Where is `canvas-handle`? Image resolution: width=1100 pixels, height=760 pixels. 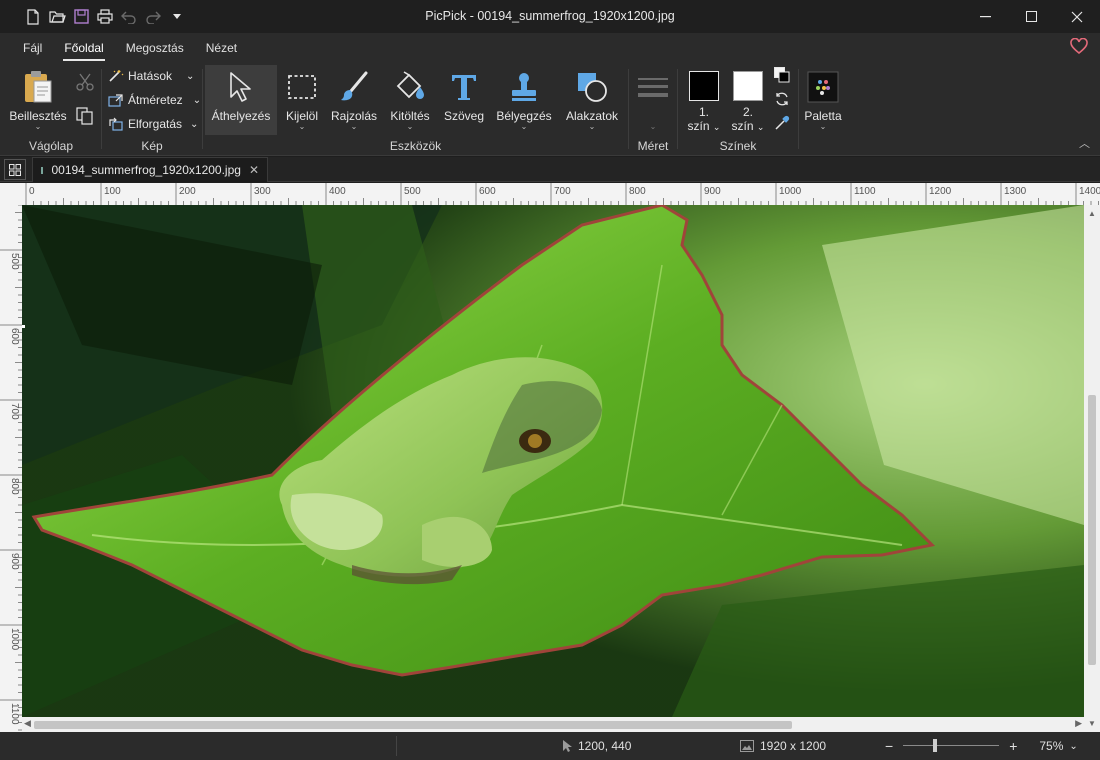 canvas-handle is located at coordinates (23, 326).